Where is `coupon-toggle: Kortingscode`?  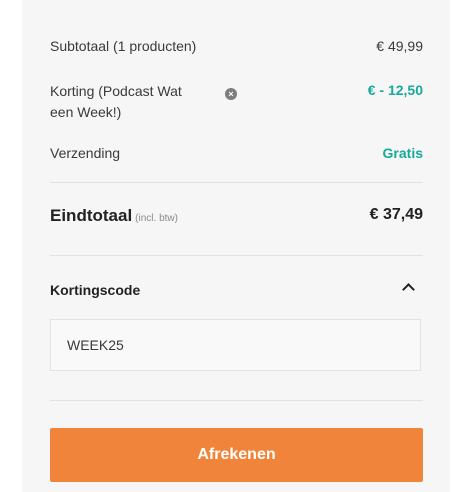 coupon-toggle: Kortingscode is located at coordinates (236, 291).